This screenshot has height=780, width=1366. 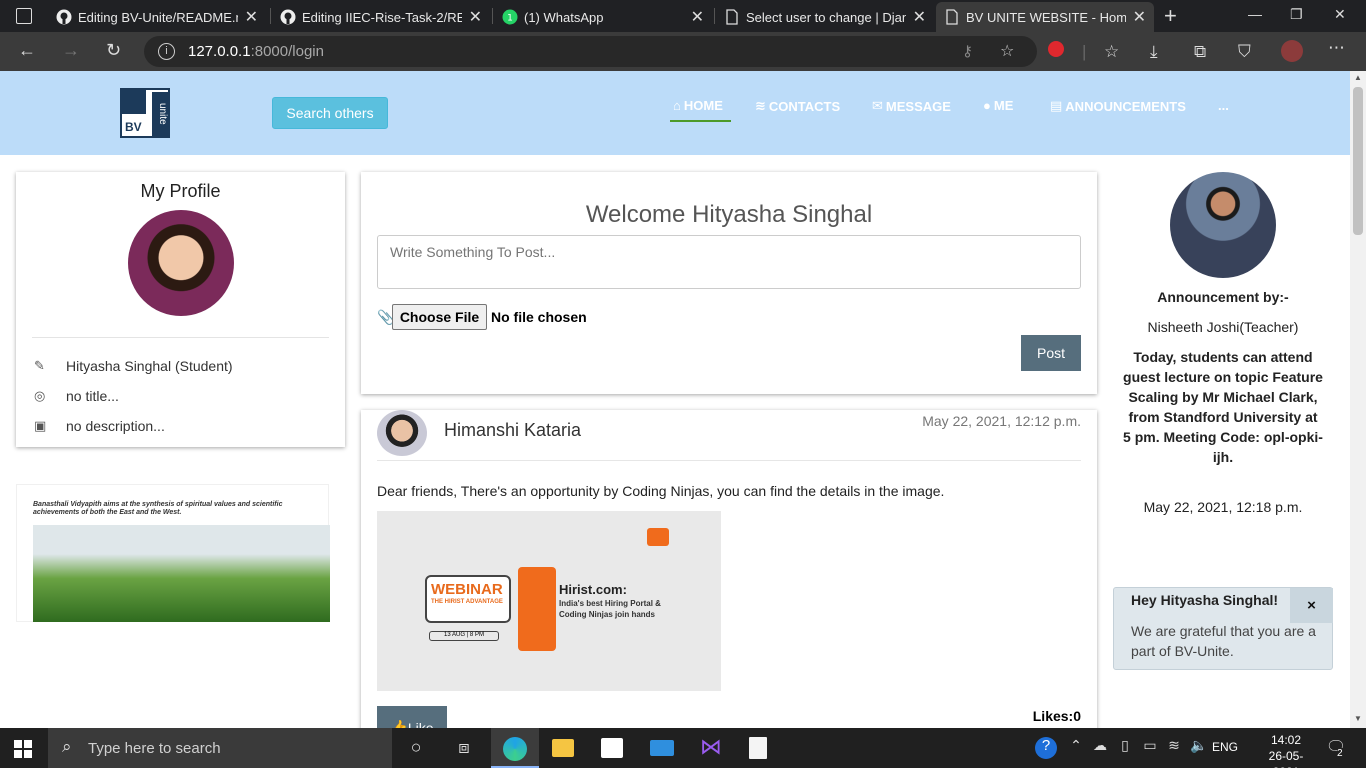 I want to click on post-textarea, so click(x=729, y=262).